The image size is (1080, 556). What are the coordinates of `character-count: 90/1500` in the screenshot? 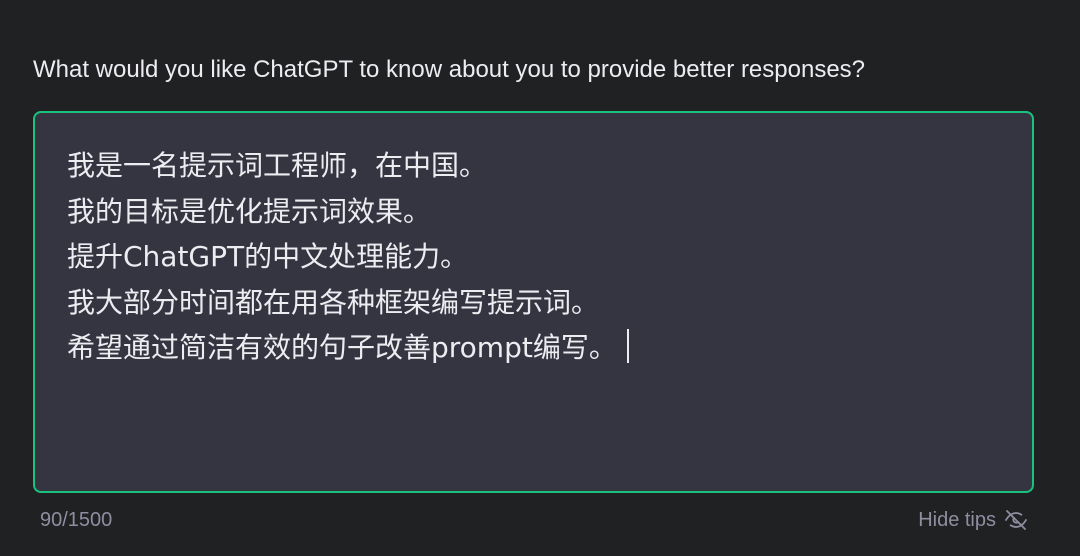 It's located at (76, 520).